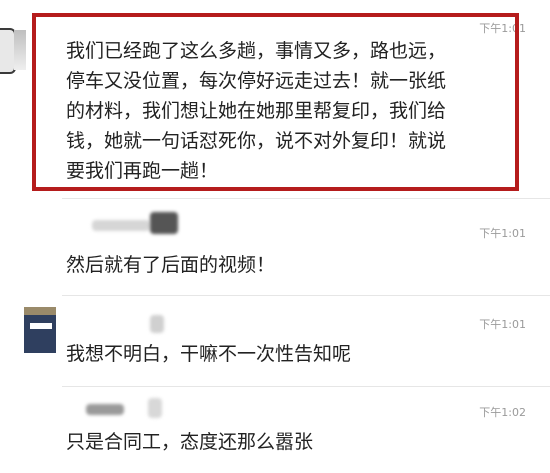 This screenshot has height=473, width=550. What do you see at coordinates (208, 354) in the screenshot?
I see `message-text: 我想不明白，干嘛不一次性告知呢` at bounding box center [208, 354].